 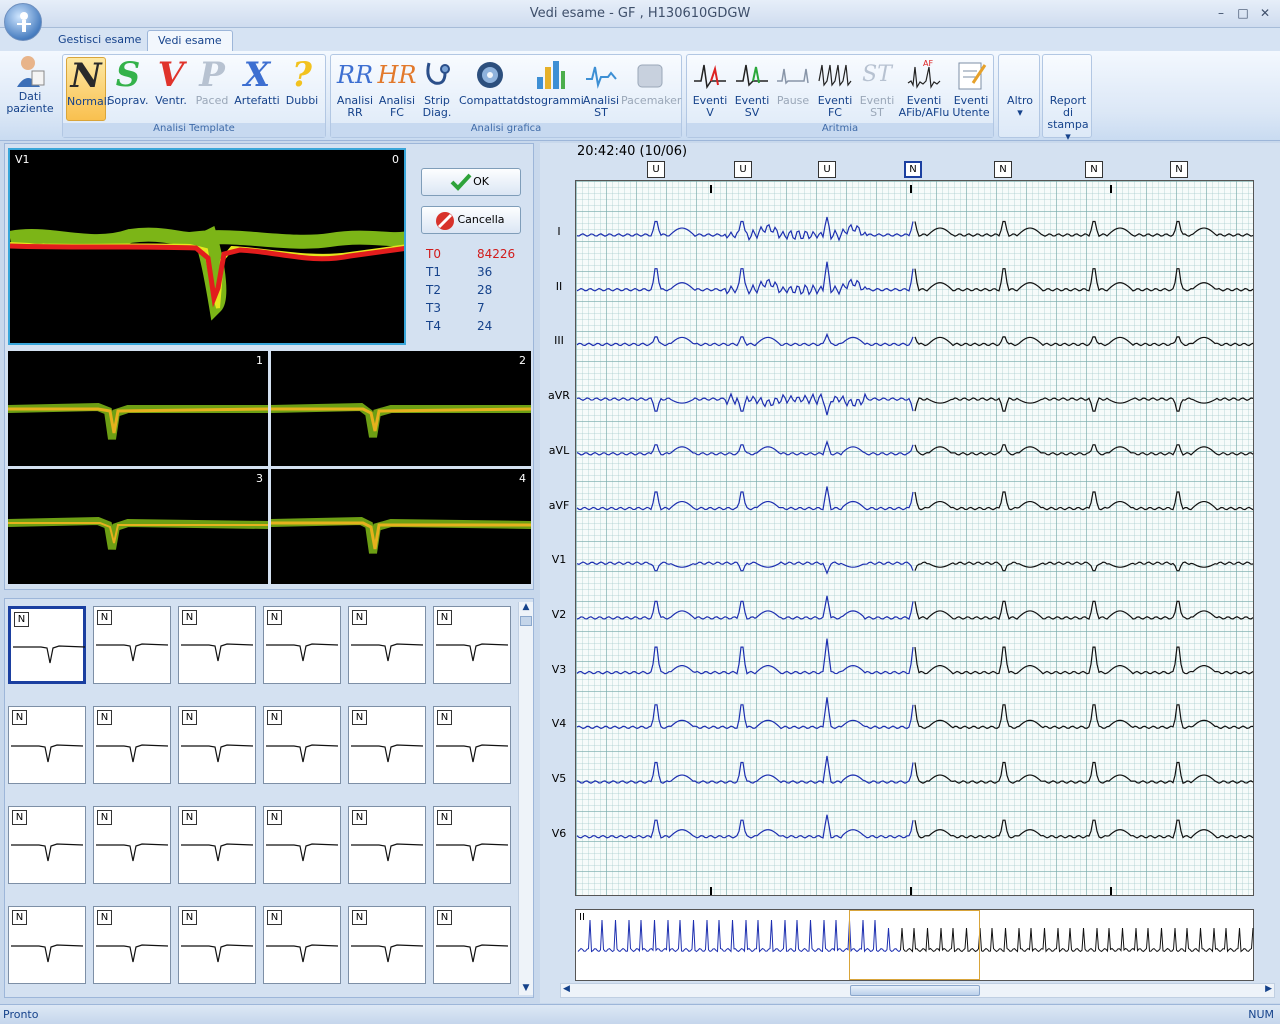 I want to click on ecg-lead-trace-current, so click(x=1084, y=660).